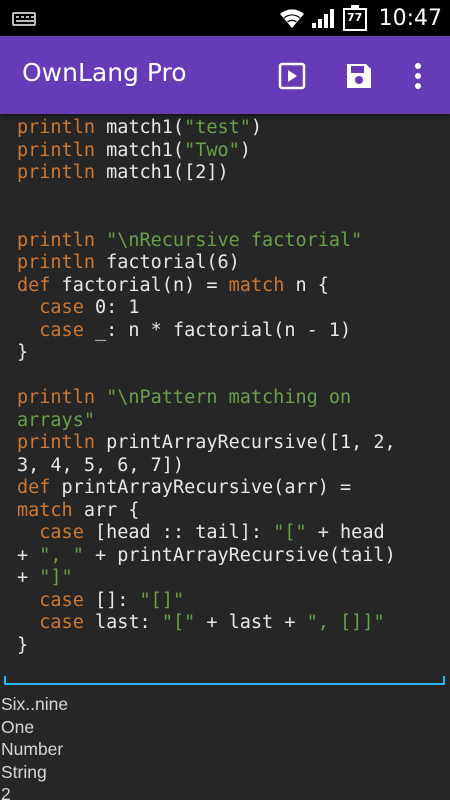 The width and height of the screenshot is (450, 800). I want to click on code-line: 3, 4, 5, 6, 7]), so click(232, 466).